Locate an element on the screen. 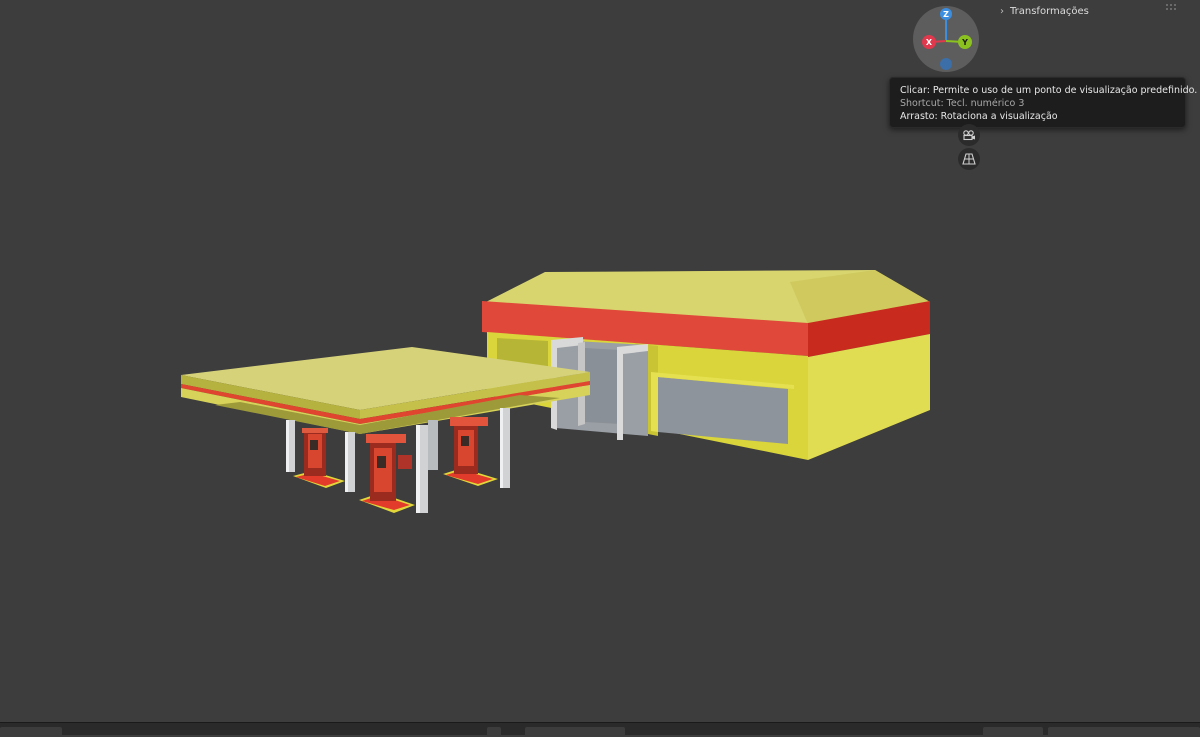 This screenshot has width=1200, height=737. bottom-timeline-bar is located at coordinates (600, 729).